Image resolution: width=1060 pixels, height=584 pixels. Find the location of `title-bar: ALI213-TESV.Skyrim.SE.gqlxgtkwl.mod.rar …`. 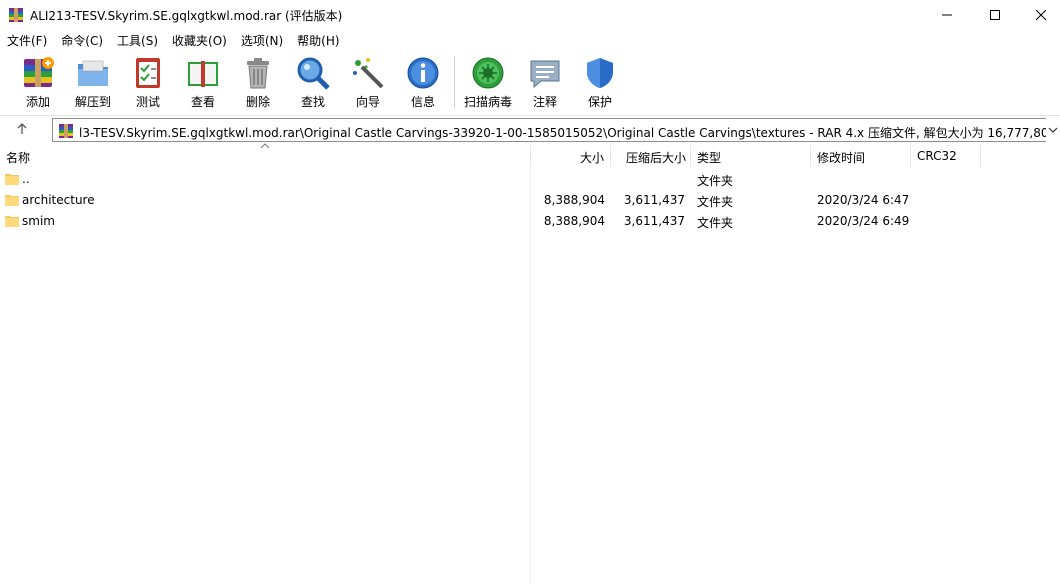

title-bar: ALI213-TESV.Skyrim.SE.gqlxgtkwl.mod.rar … is located at coordinates (530, 15).